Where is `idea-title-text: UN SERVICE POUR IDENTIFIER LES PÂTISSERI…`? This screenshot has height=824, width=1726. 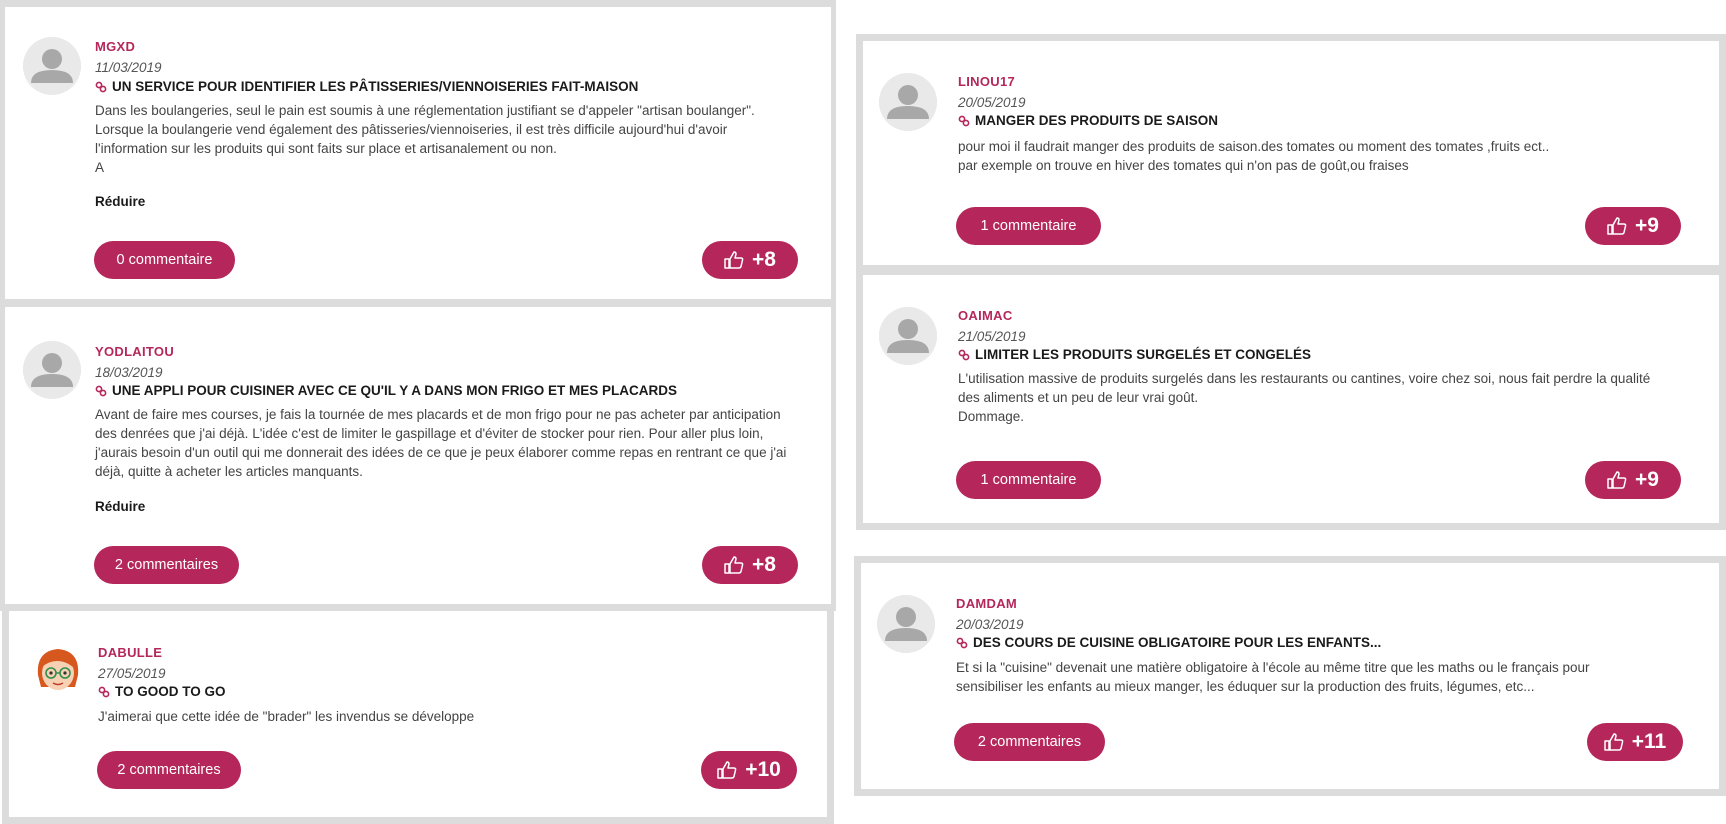
idea-title-text: UN SERVICE POUR IDENTIFIER LES PÂTISSERI… is located at coordinates (375, 86).